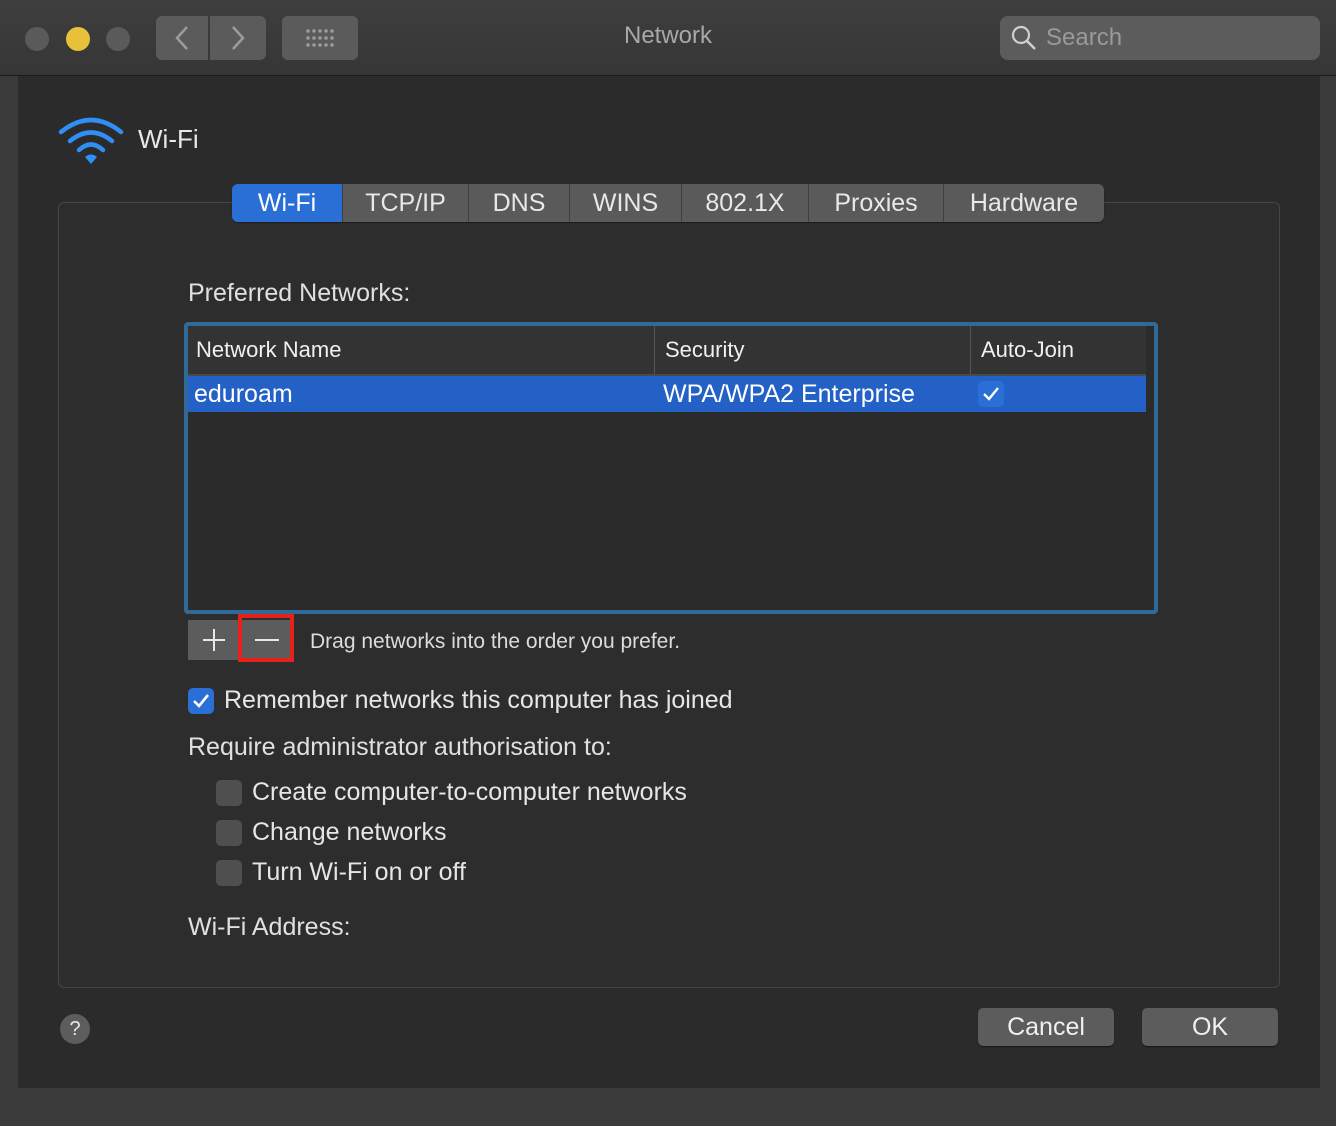  Describe the element at coordinates (519, 203) in the screenshot. I see `tab-dns: DNS` at that location.